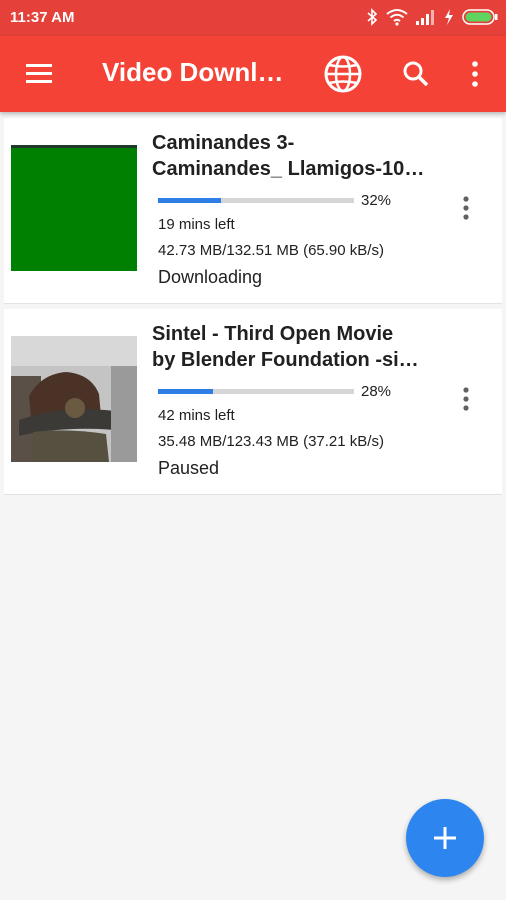  What do you see at coordinates (449, 17) in the screenshot?
I see `charging-icon` at bounding box center [449, 17].